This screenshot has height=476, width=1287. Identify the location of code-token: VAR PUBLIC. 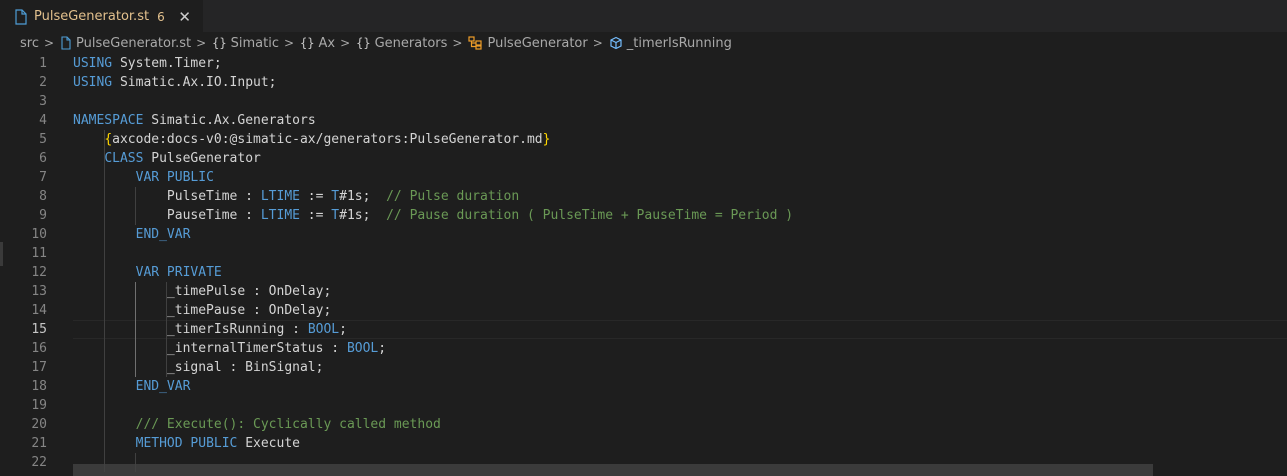
(174, 177).